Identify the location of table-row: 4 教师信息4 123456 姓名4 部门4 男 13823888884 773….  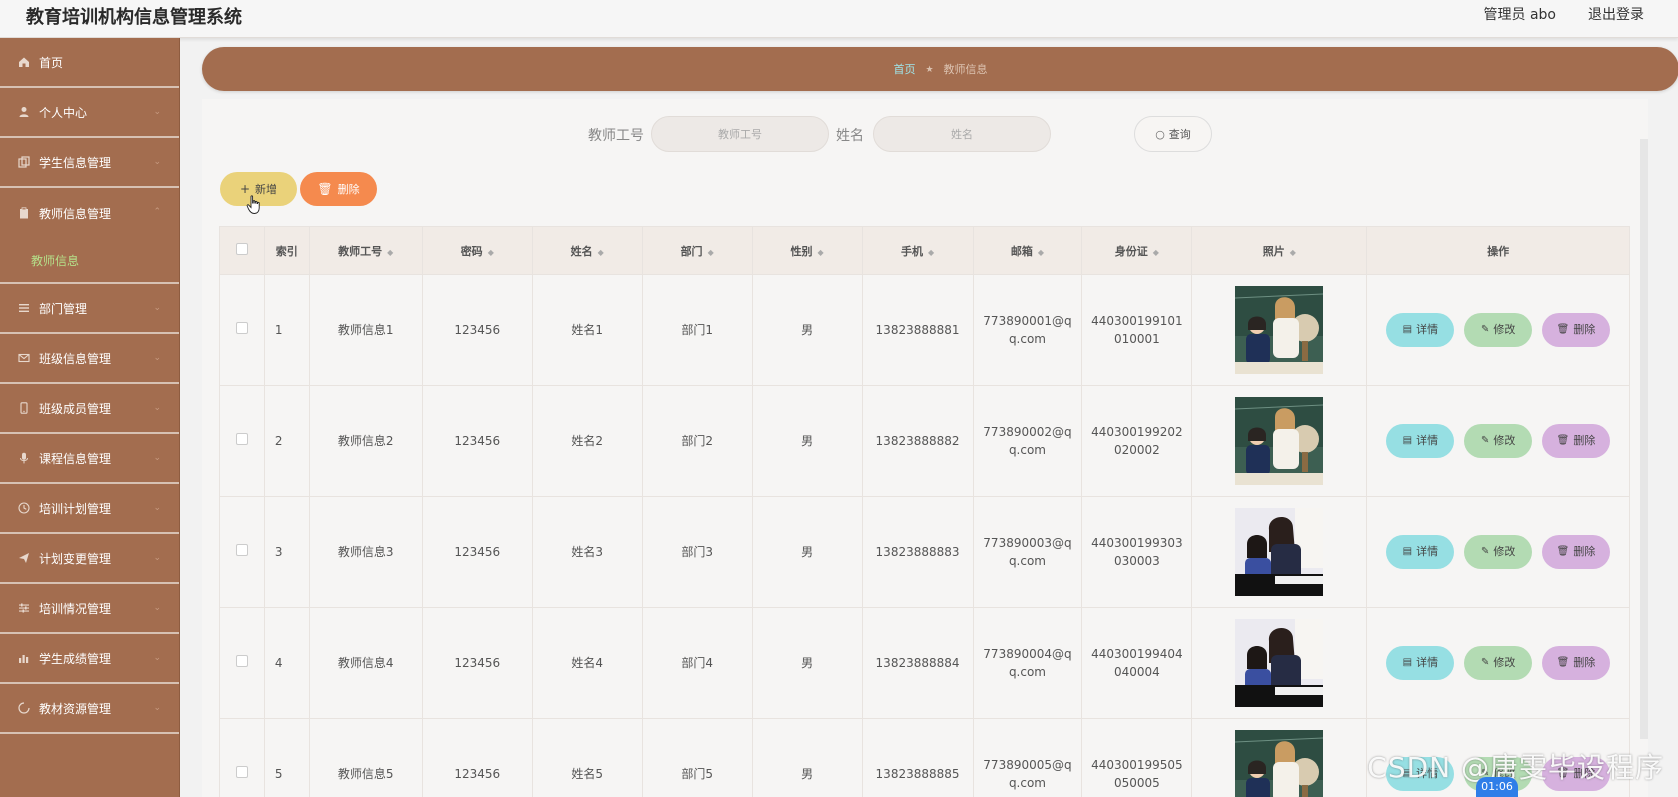
(924, 663).